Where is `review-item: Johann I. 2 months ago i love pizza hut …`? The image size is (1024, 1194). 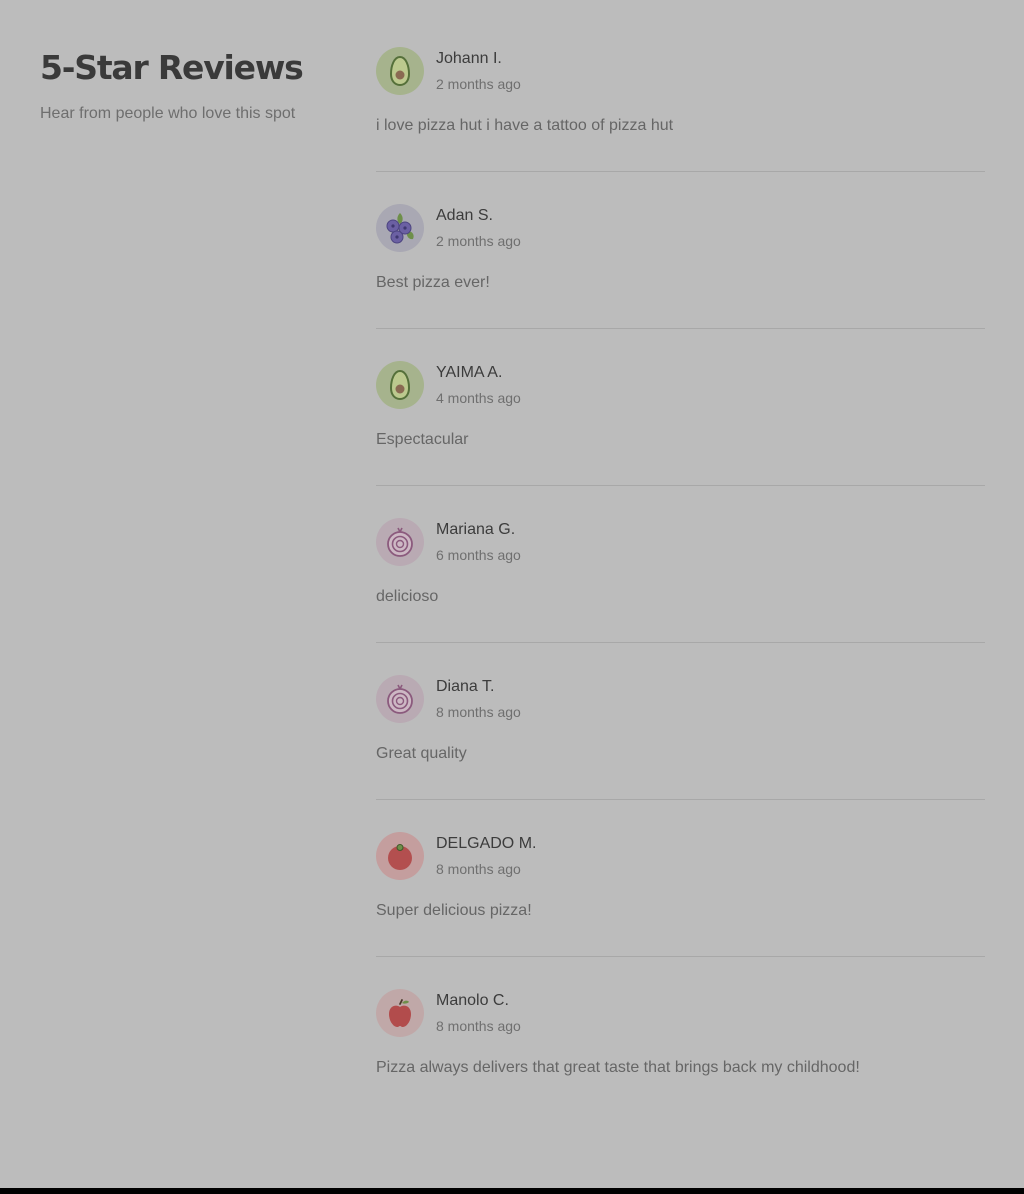 review-item: Johann I. 2 months ago i love pizza hut … is located at coordinates (680, 109).